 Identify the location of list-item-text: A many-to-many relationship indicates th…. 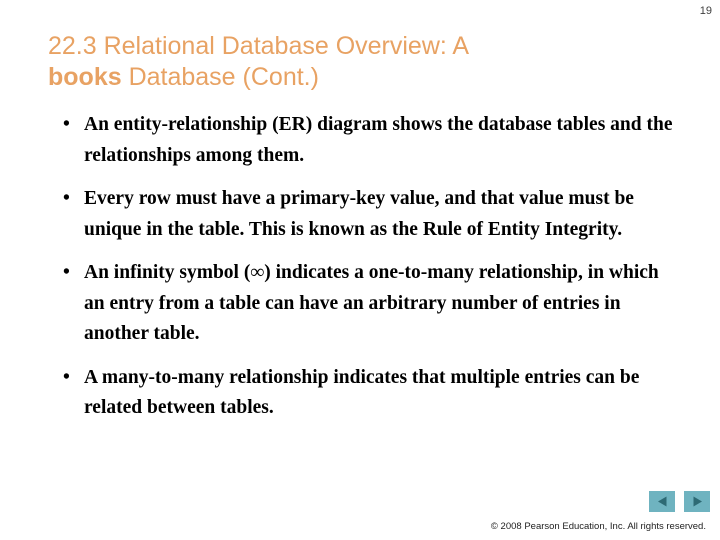
(362, 392).